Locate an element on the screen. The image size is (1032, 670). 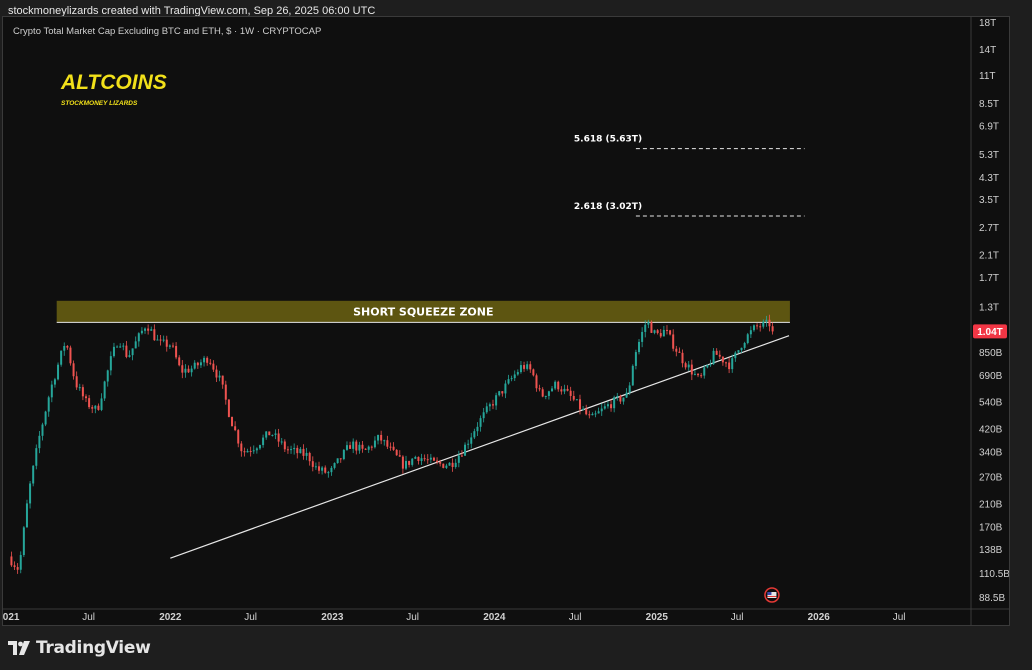
time-axis-tick-label: Jul is located at coordinates (88, 617).